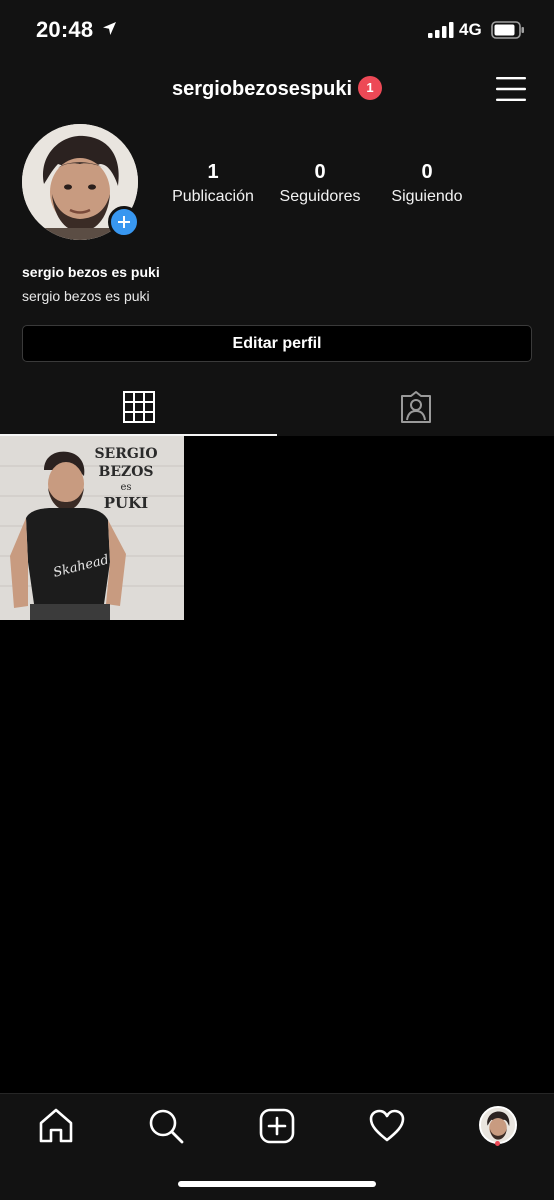  I want to click on status-time: 20:48, so click(65, 29).